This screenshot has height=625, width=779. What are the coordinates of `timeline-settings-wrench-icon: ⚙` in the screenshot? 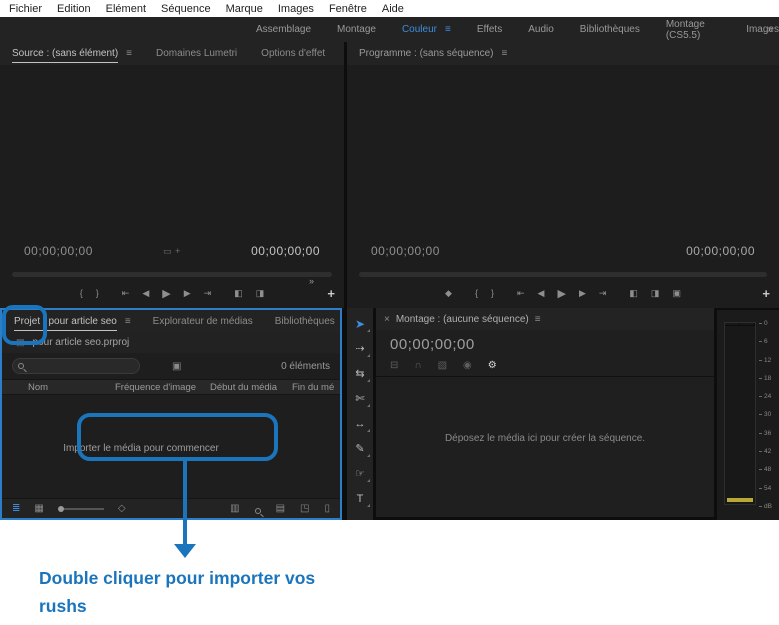 It's located at (492, 365).